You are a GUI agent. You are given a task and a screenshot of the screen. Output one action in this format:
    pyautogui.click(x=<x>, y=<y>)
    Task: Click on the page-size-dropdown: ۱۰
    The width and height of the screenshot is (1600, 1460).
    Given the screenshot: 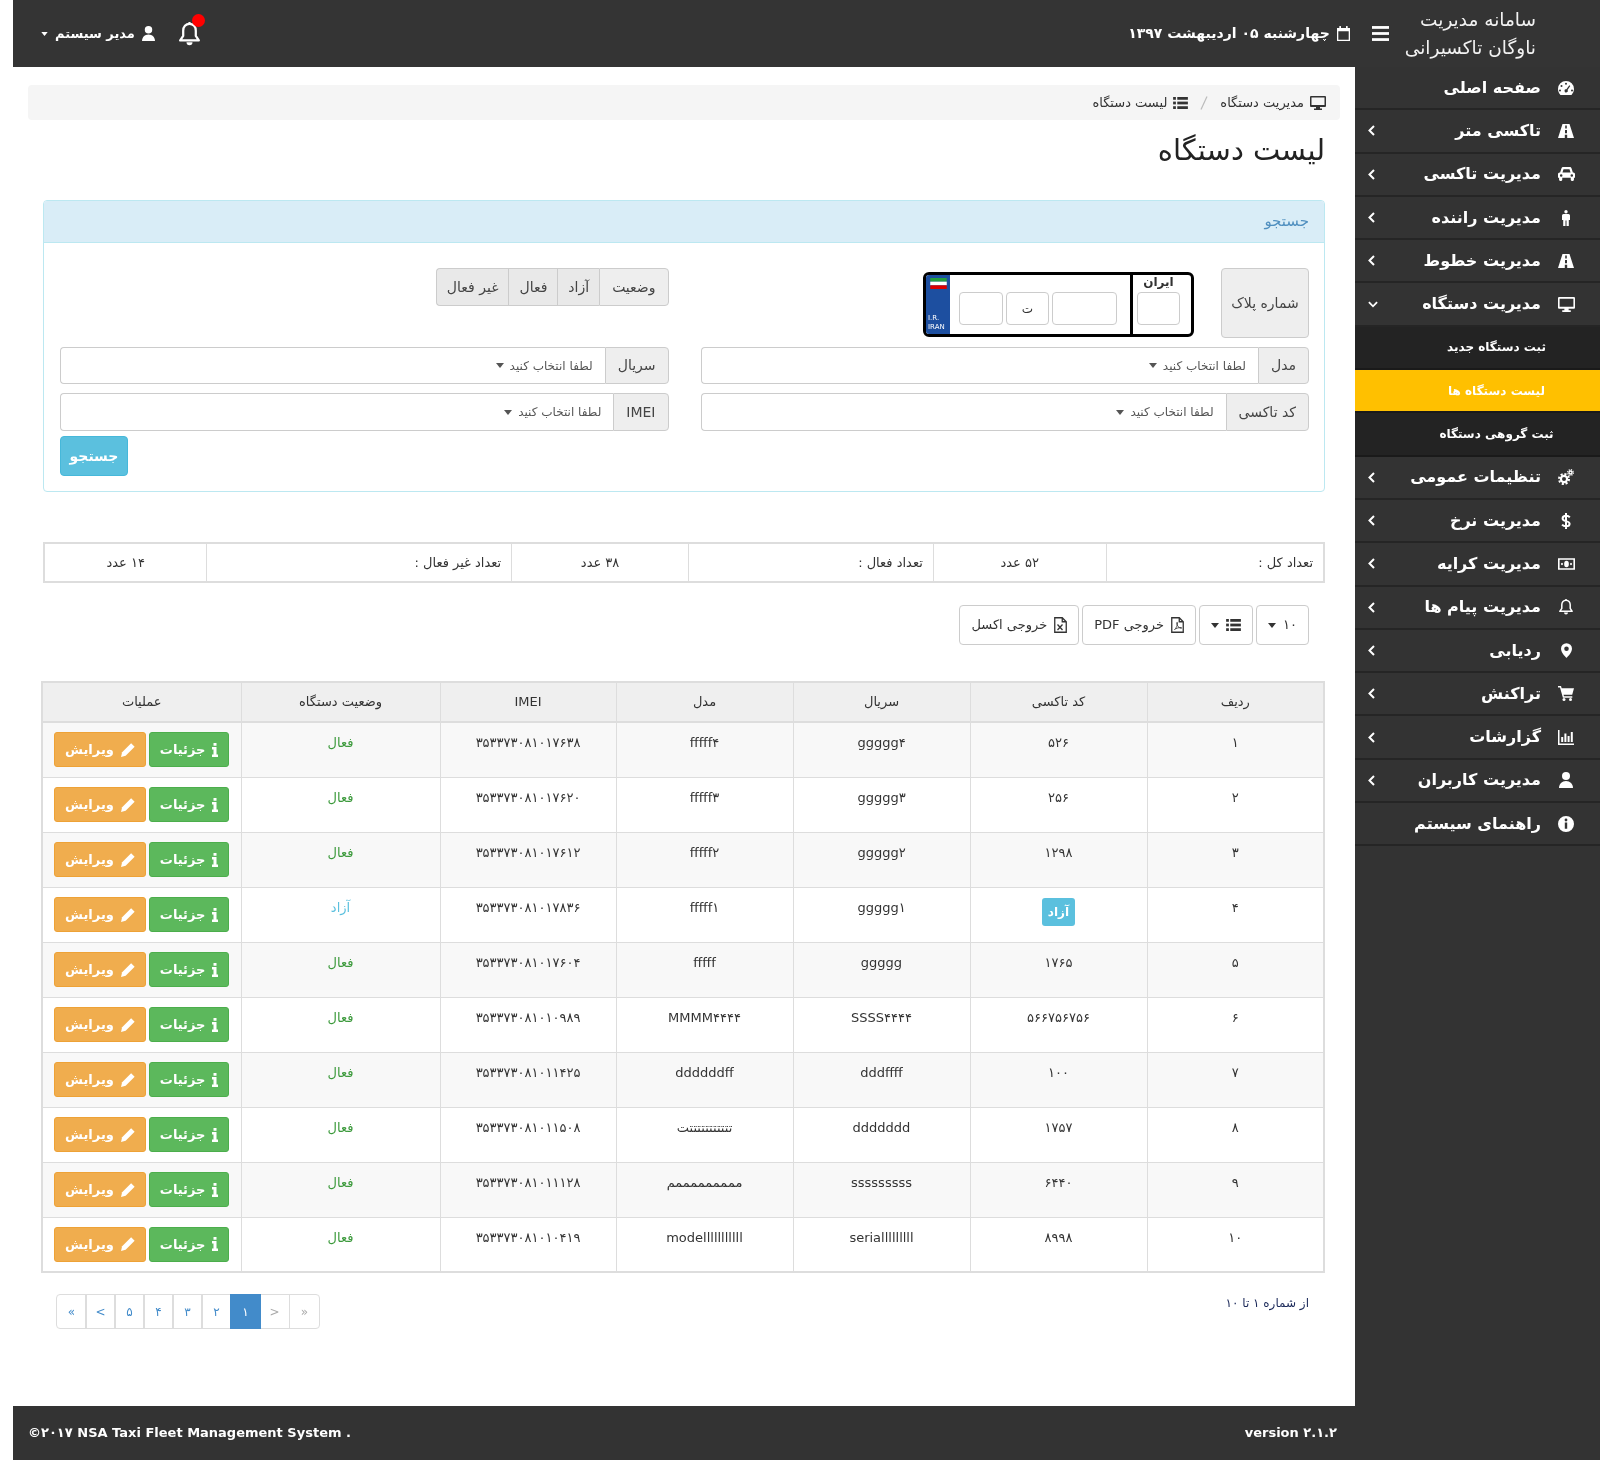 What is the action you would take?
    pyautogui.click(x=1282, y=625)
    